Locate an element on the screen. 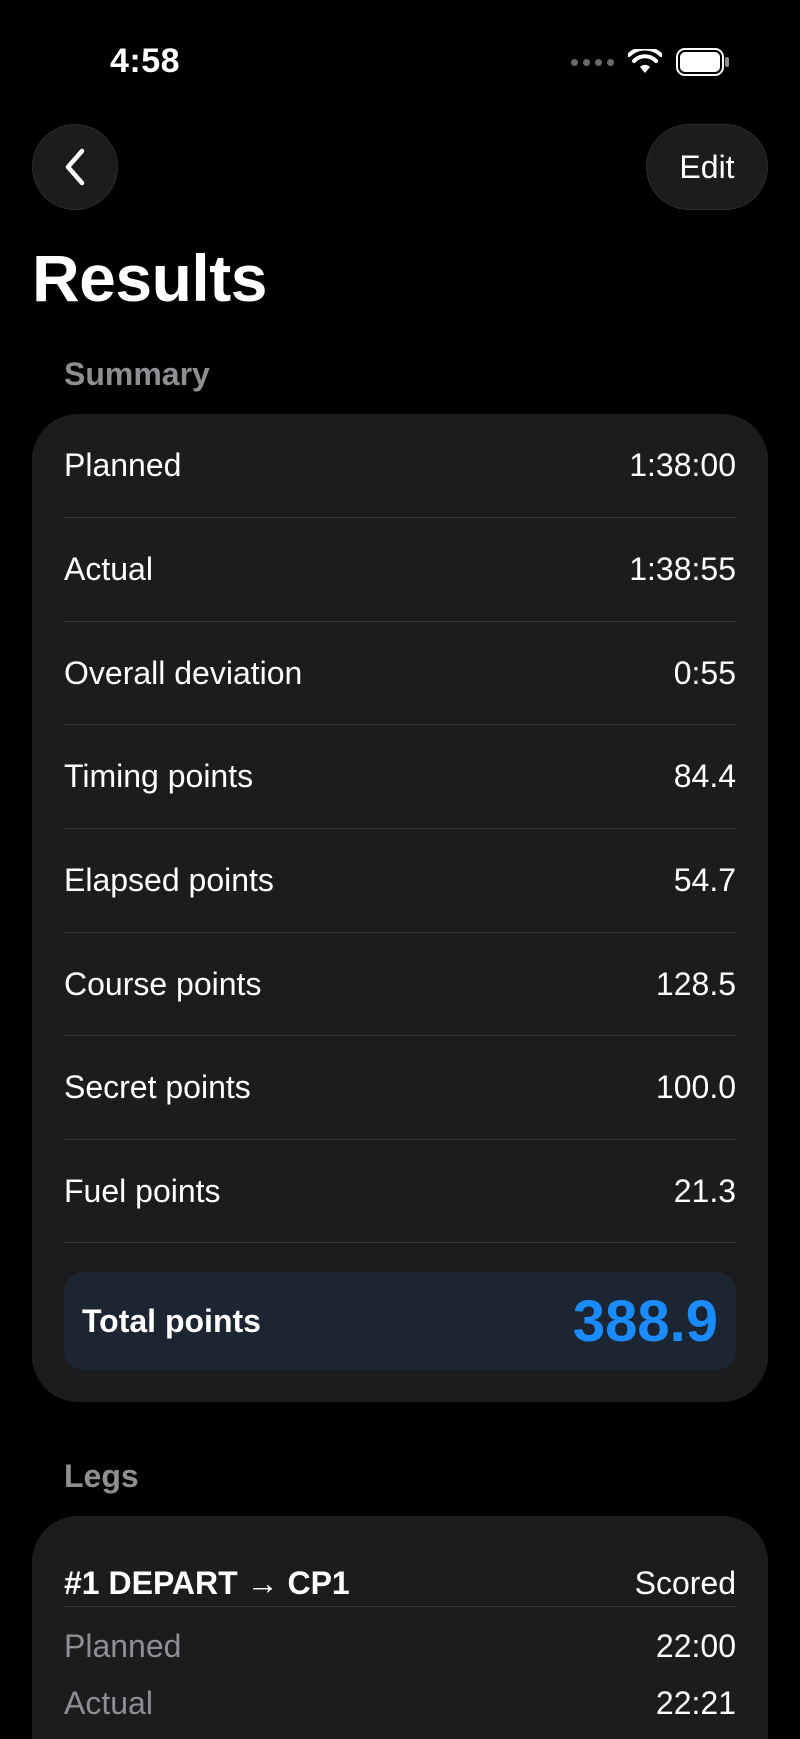  row-label: Overall deviation is located at coordinates (183, 673).